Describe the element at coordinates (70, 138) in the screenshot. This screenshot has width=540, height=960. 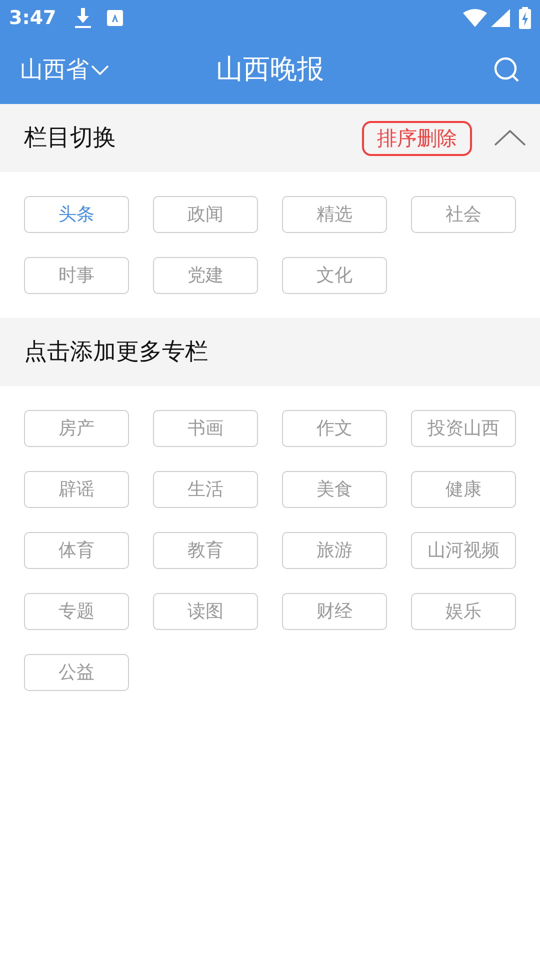
I see `section-title: 栏目切换` at that location.